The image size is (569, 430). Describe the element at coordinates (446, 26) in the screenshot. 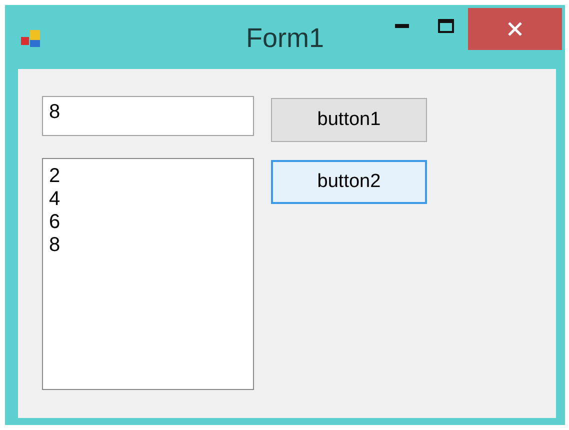

I see `maximize-icon` at that location.